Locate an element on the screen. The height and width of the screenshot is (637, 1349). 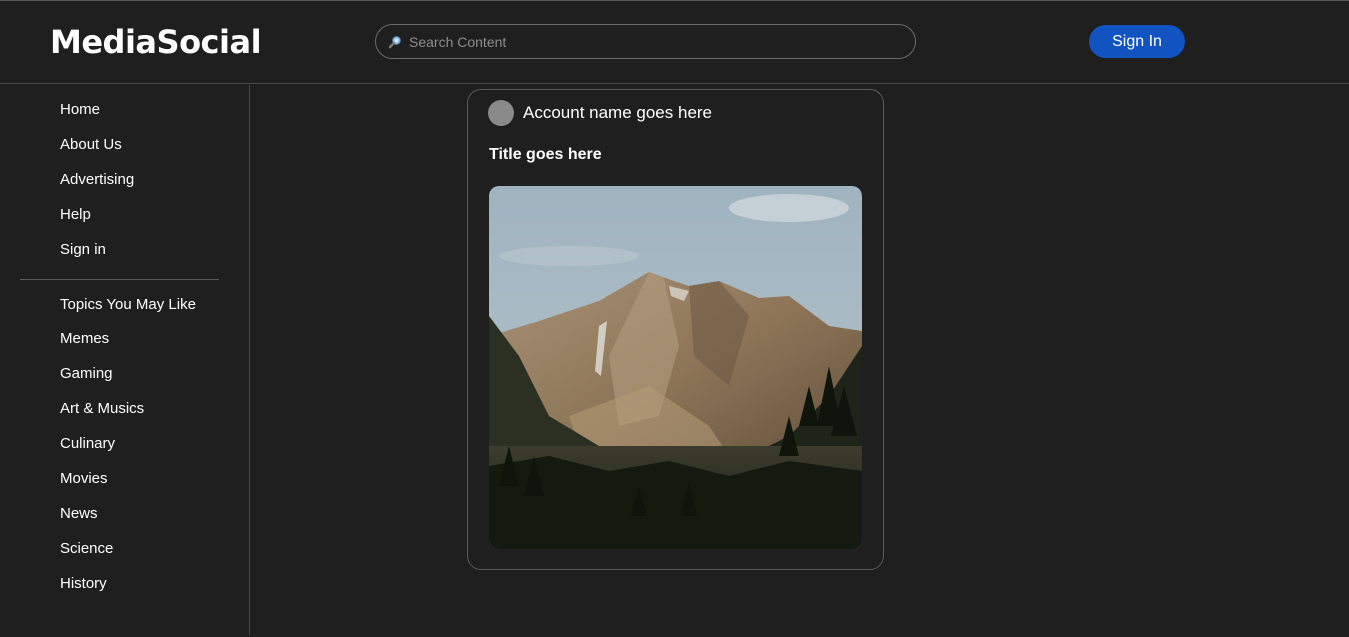
search-bar is located at coordinates (645, 41).